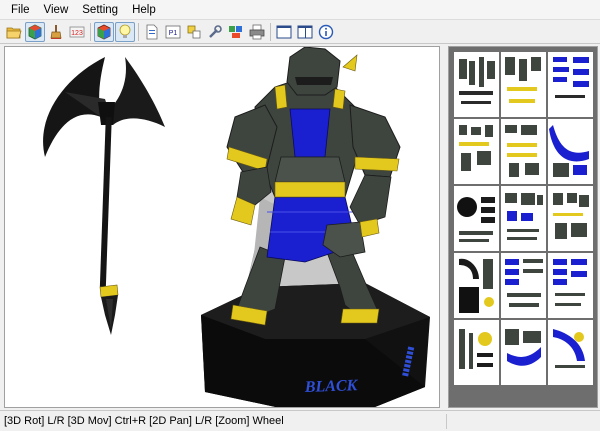  I want to click on page-number-badge: P1, so click(173, 33).